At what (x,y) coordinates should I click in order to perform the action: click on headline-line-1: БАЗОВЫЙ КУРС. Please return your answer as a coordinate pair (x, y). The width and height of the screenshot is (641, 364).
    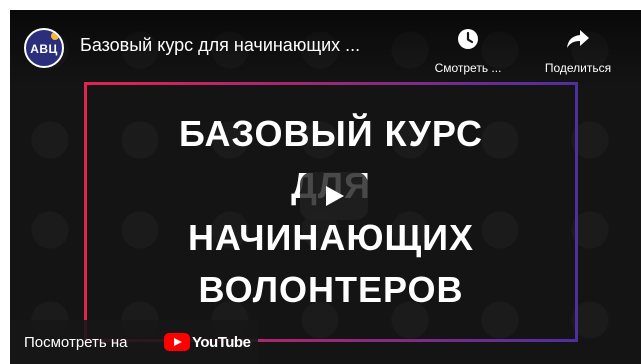
    Looking at the image, I should click on (331, 133).